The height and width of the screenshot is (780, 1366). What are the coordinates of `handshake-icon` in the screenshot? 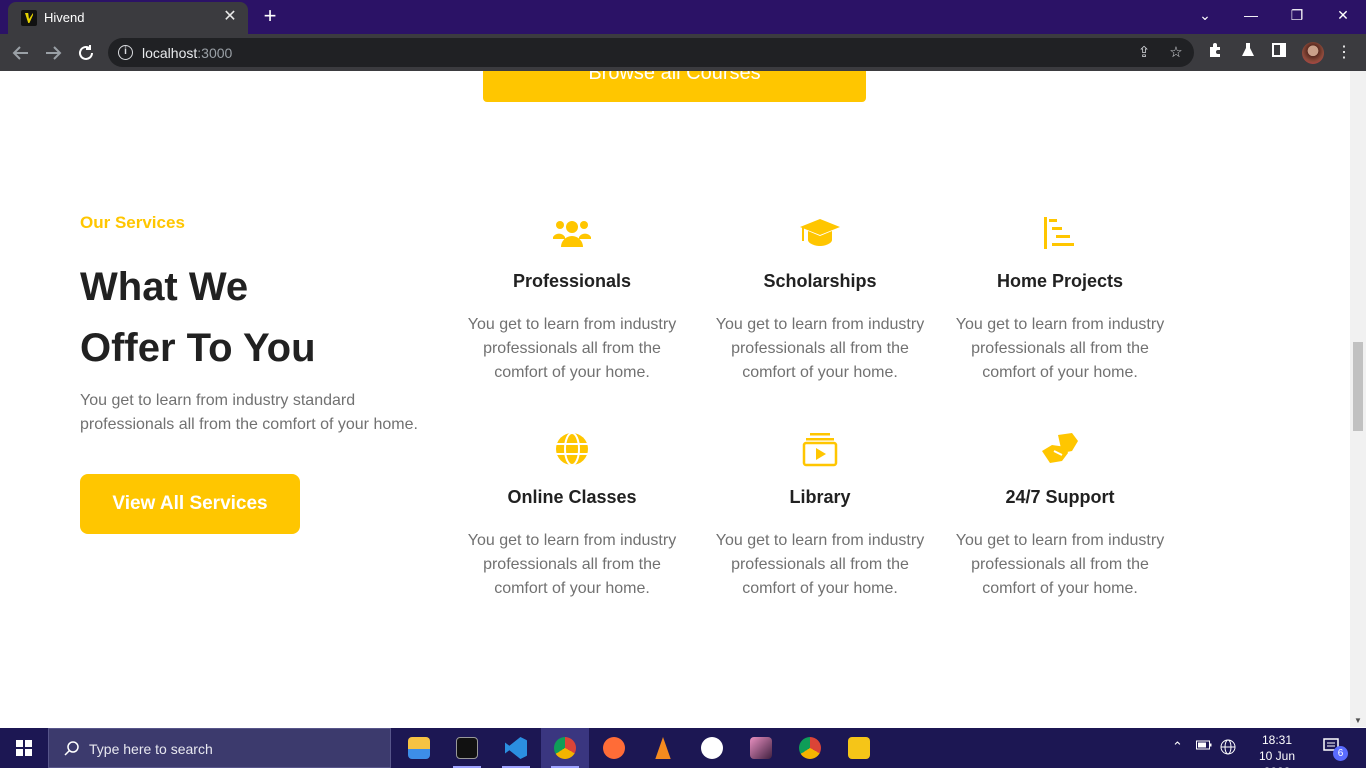 It's located at (1060, 449).